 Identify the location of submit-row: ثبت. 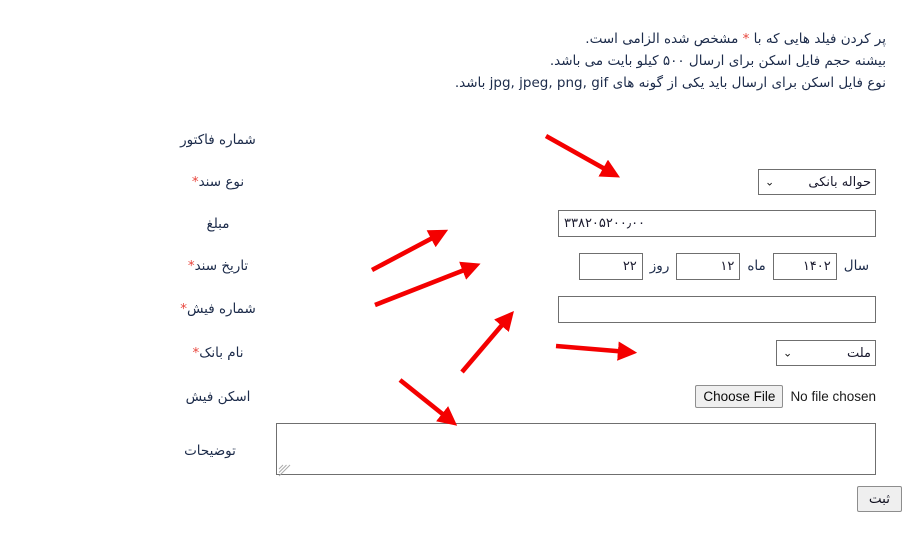
(451, 499).